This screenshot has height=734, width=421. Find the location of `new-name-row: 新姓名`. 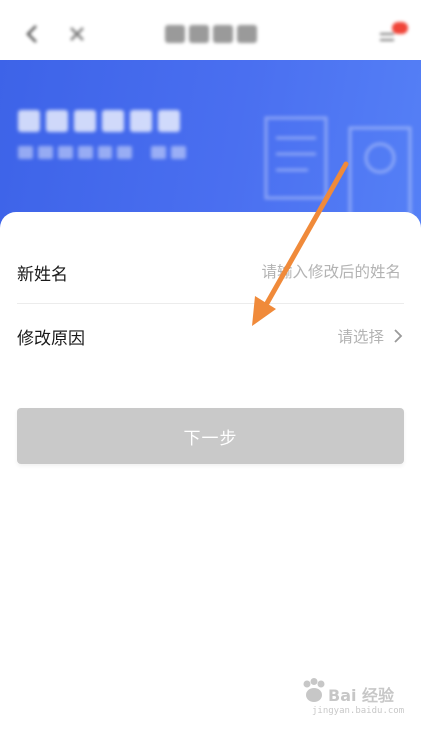

new-name-row: 新姓名 is located at coordinates (210, 272).